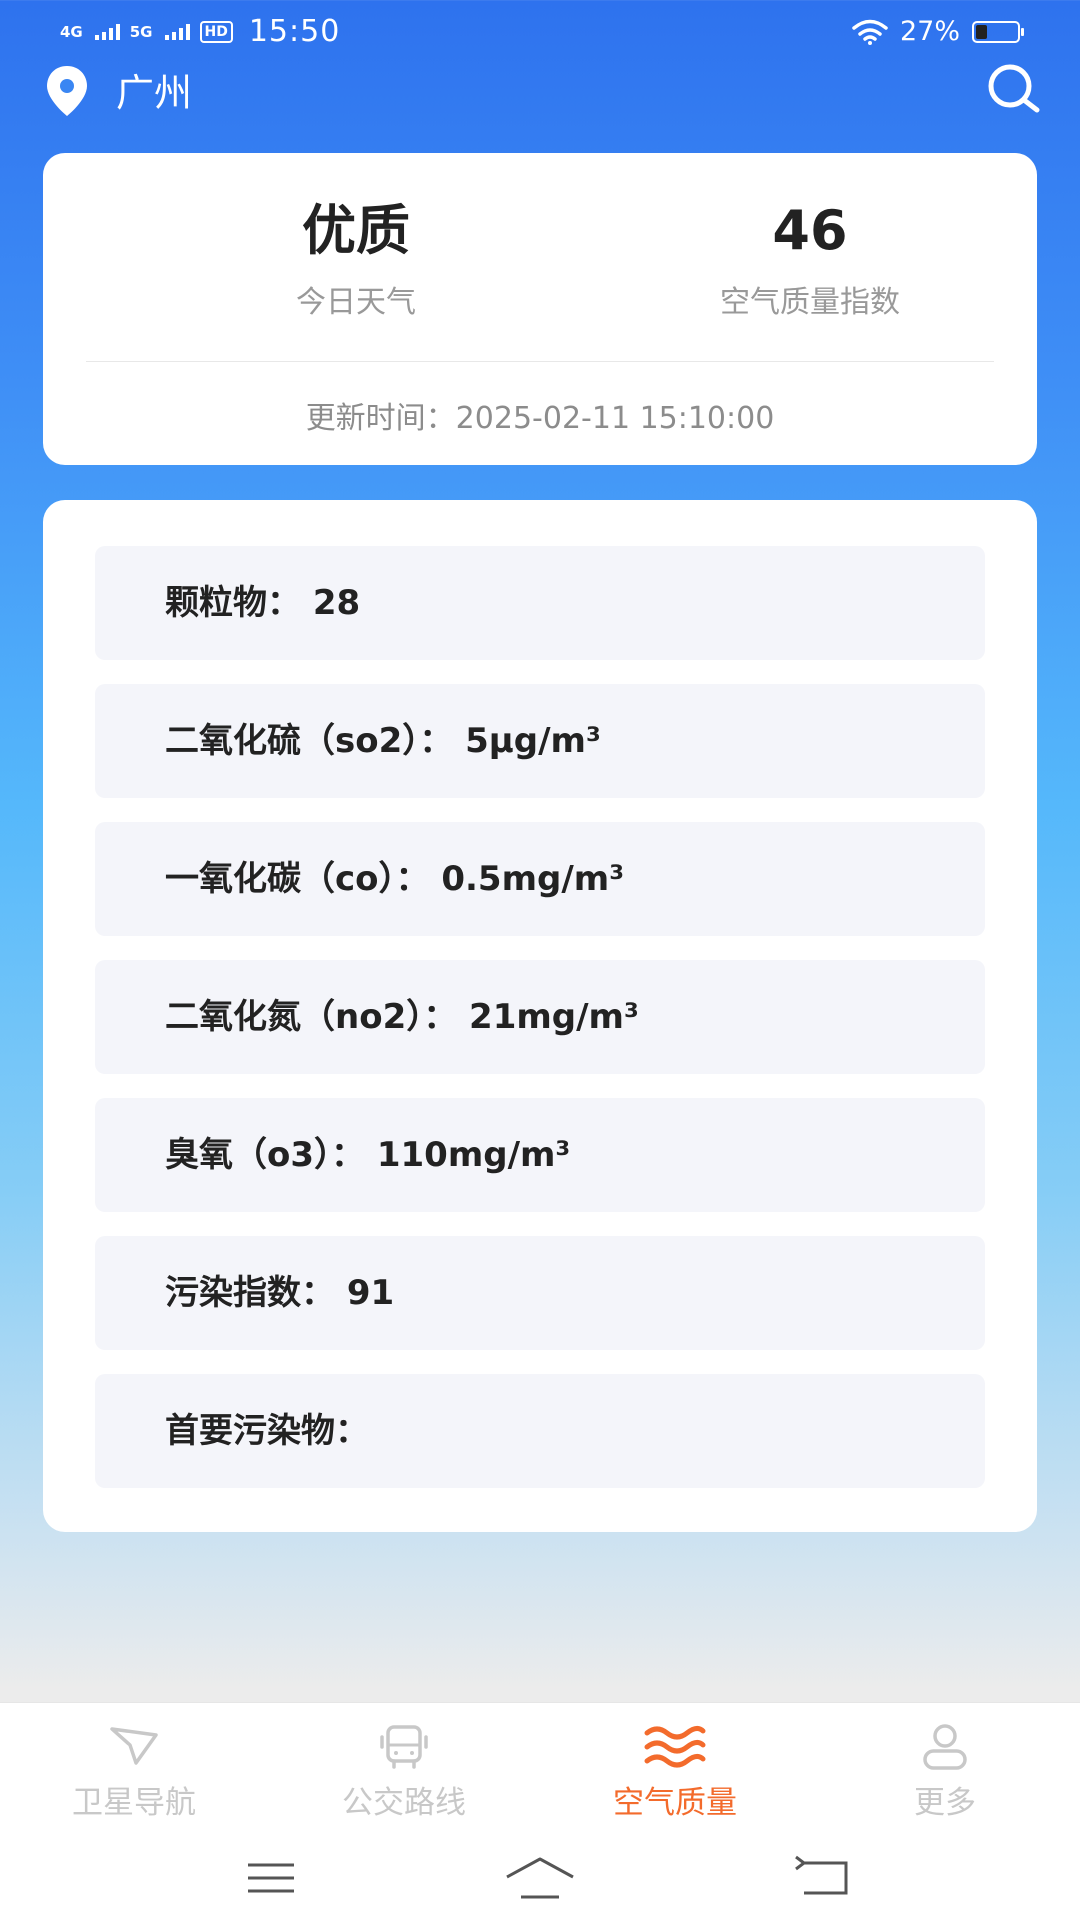 This screenshot has height=1920, width=1080. I want to click on aqi-label: 空气质量指数, so click(810, 302).